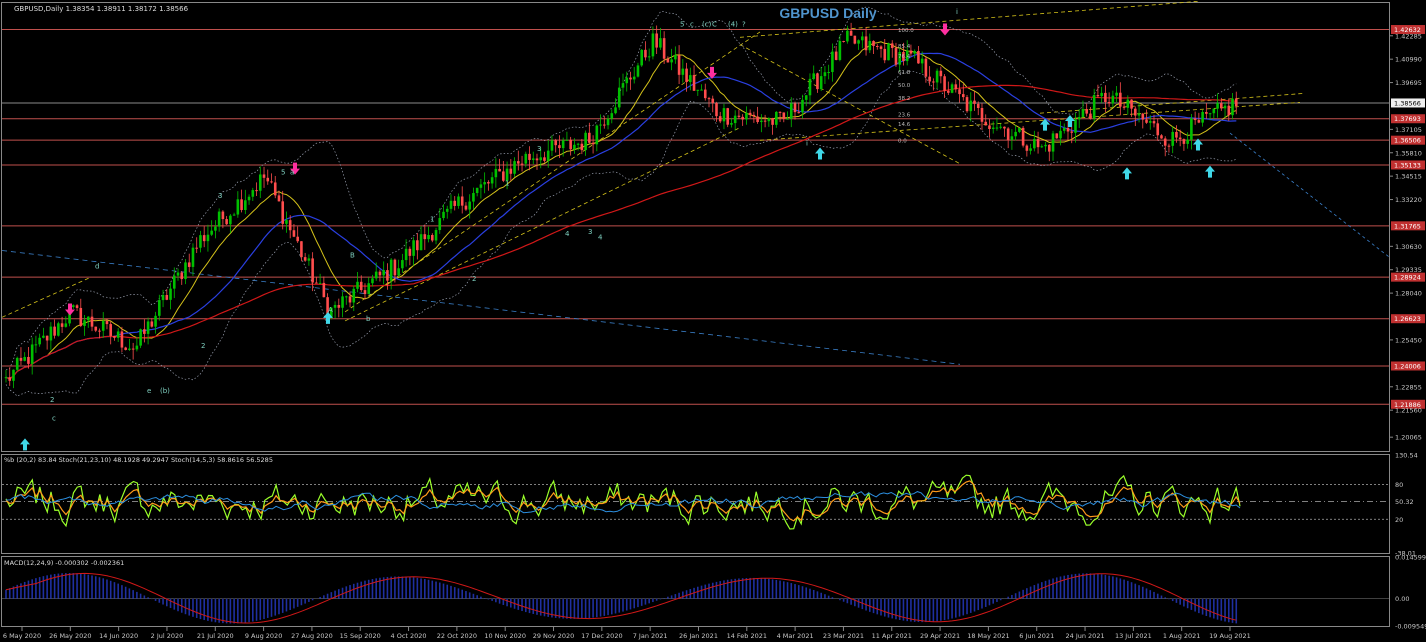  What do you see at coordinates (432, 220) in the screenshot?
I see `wave-label: 1` at bounding box center [432, 220].